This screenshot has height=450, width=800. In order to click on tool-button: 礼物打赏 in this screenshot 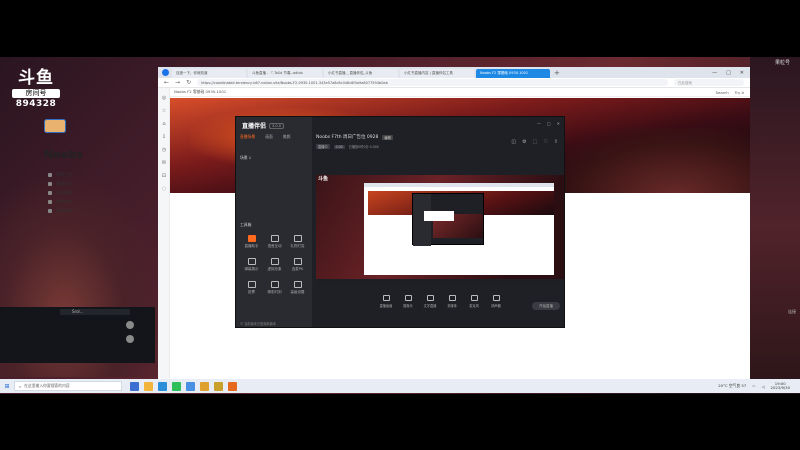, I will do `click(297, 242)`.